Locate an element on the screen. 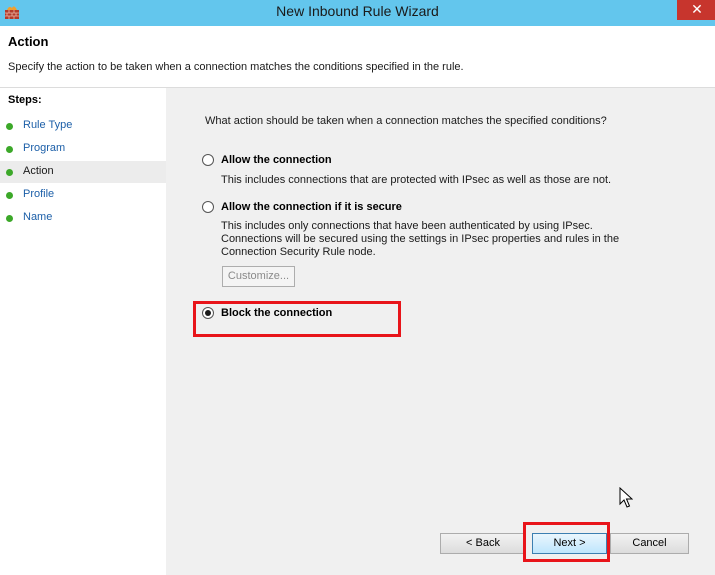  step-rule-type: Rule Type is located at coordinates (83, 126).